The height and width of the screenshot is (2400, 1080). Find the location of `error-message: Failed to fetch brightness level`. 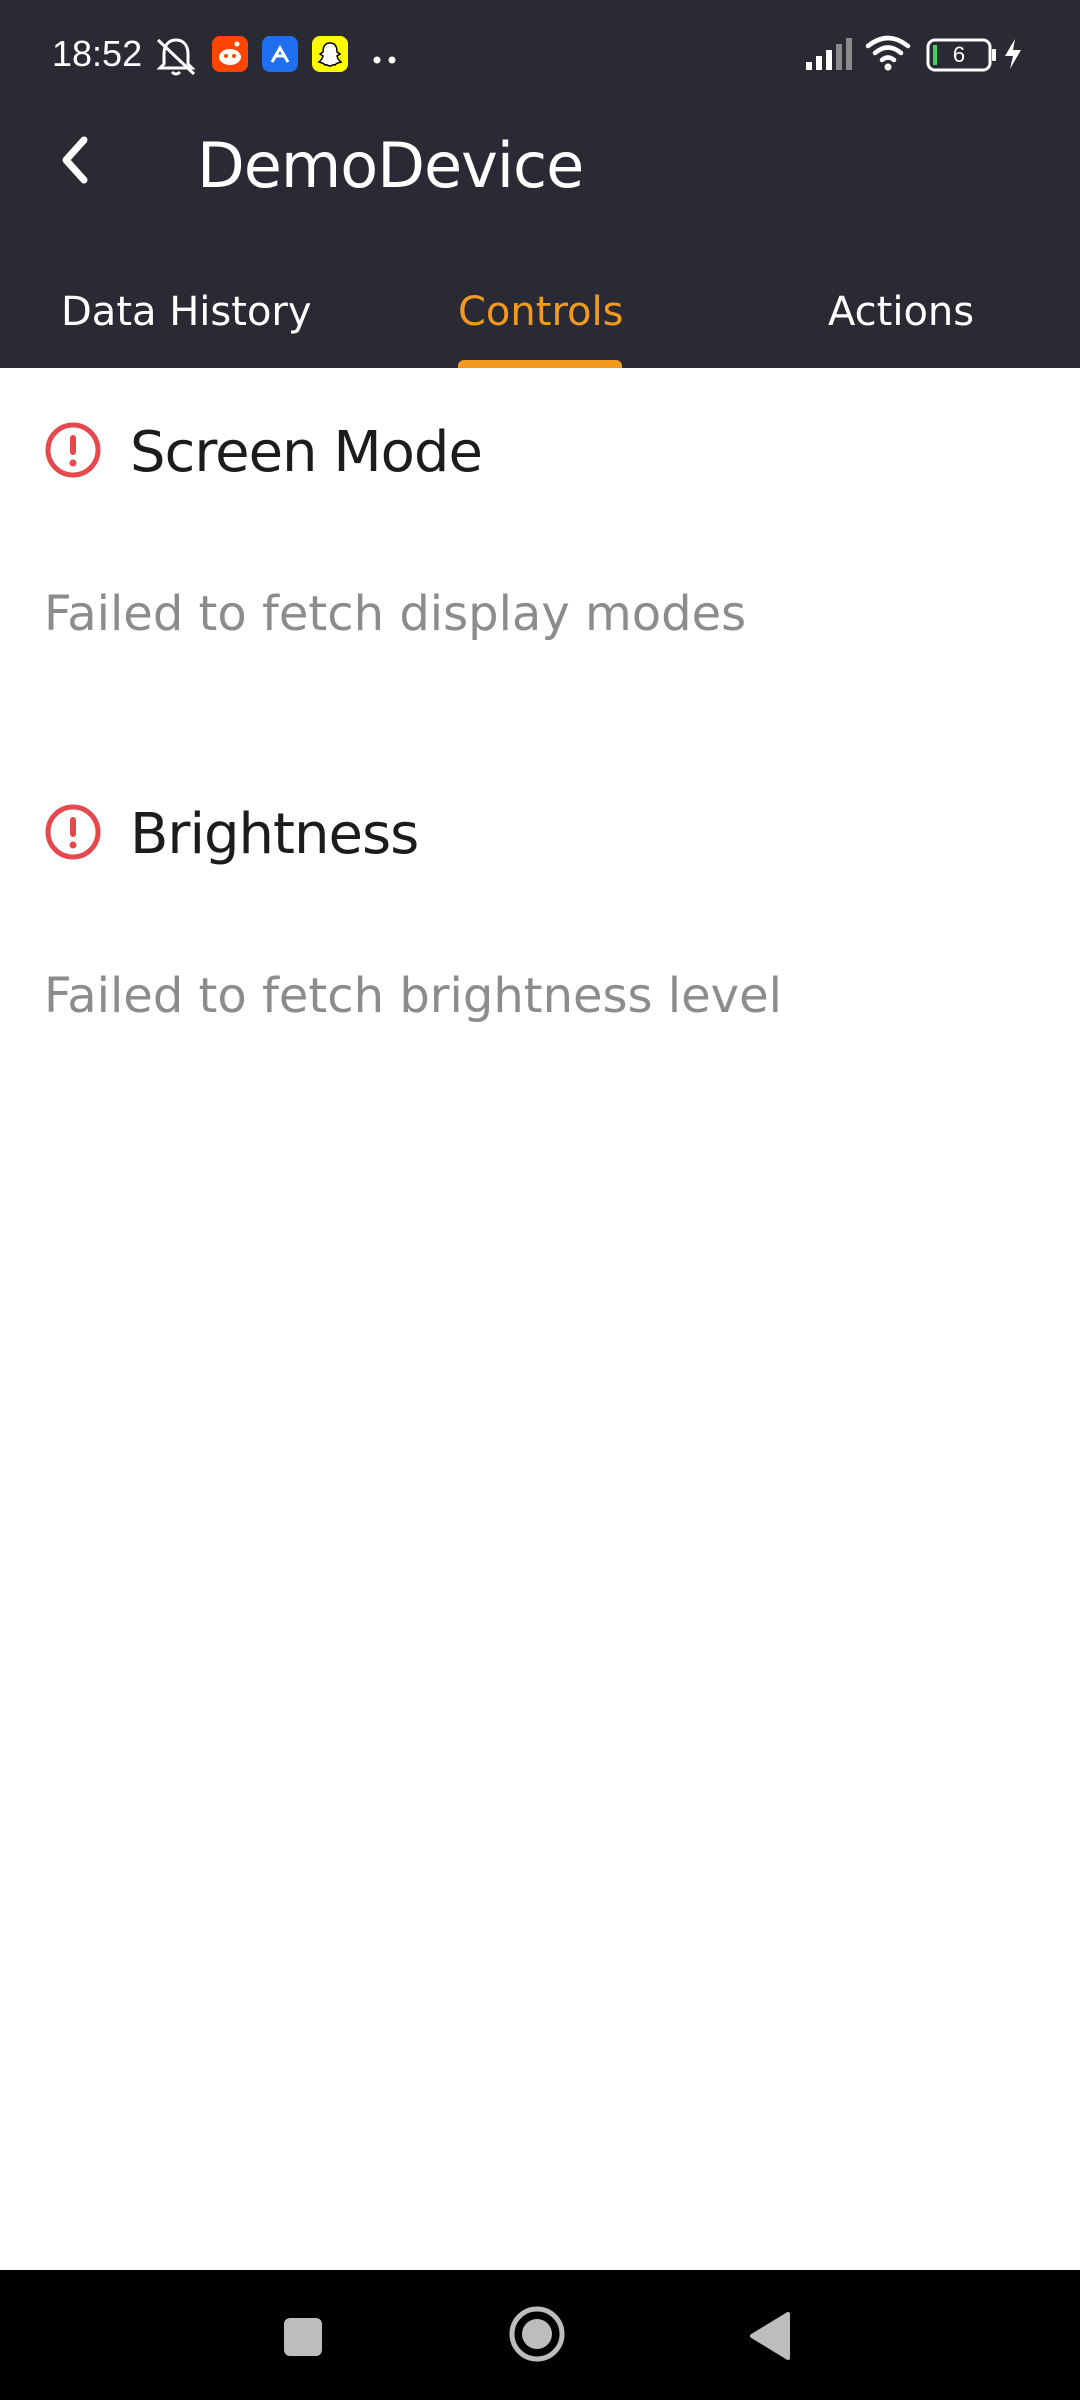

error-message: Failed to fetch brightness level is located at coordinates (413, 996).